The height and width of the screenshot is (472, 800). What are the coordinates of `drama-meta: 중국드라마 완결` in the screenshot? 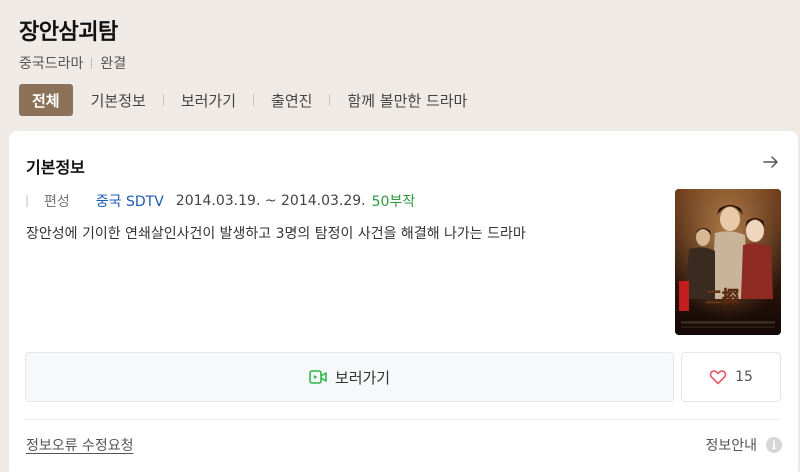 It's located at (72, 63).